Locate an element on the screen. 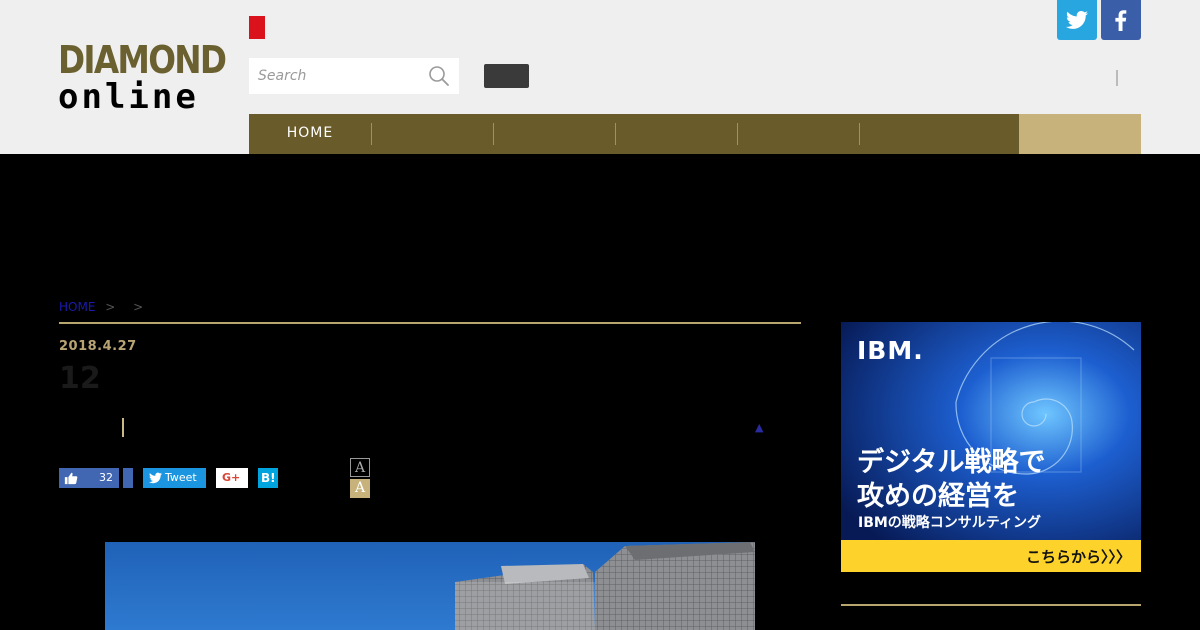 This screenshot has height=630, width=1200. breadcrumb: HOME > > is located at coordinates (105, 307).